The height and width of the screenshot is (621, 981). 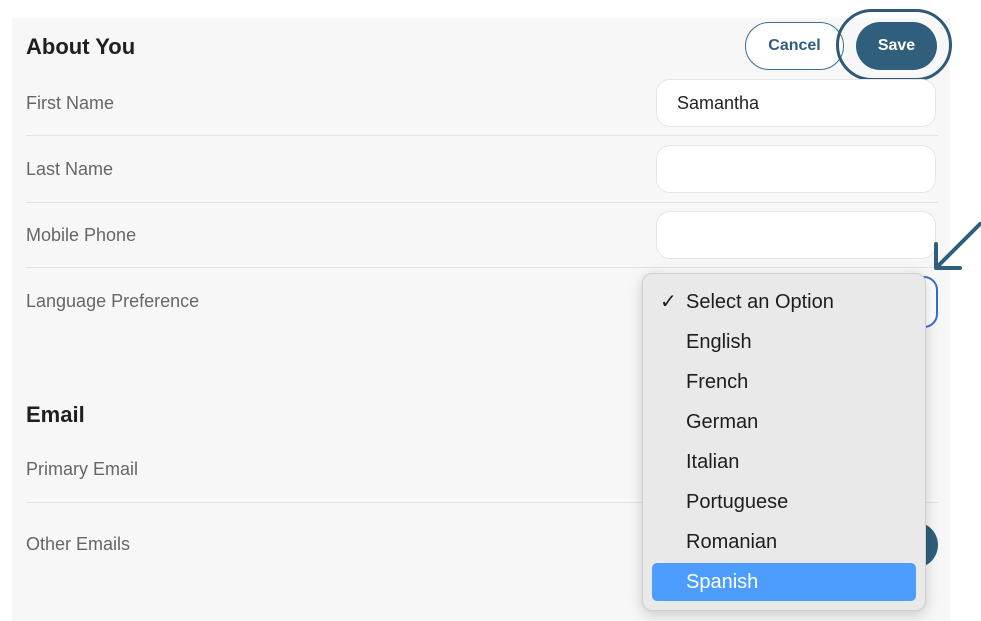 I want to click on email-section-title: Email, so click(x=55, y=414).